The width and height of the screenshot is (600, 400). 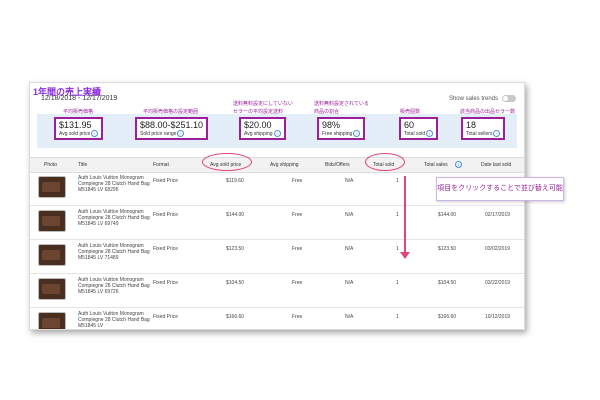 I want to click on stat-sold-price-range: $88.00-$251.10 Sold price range i, so click(x=172, y=128).